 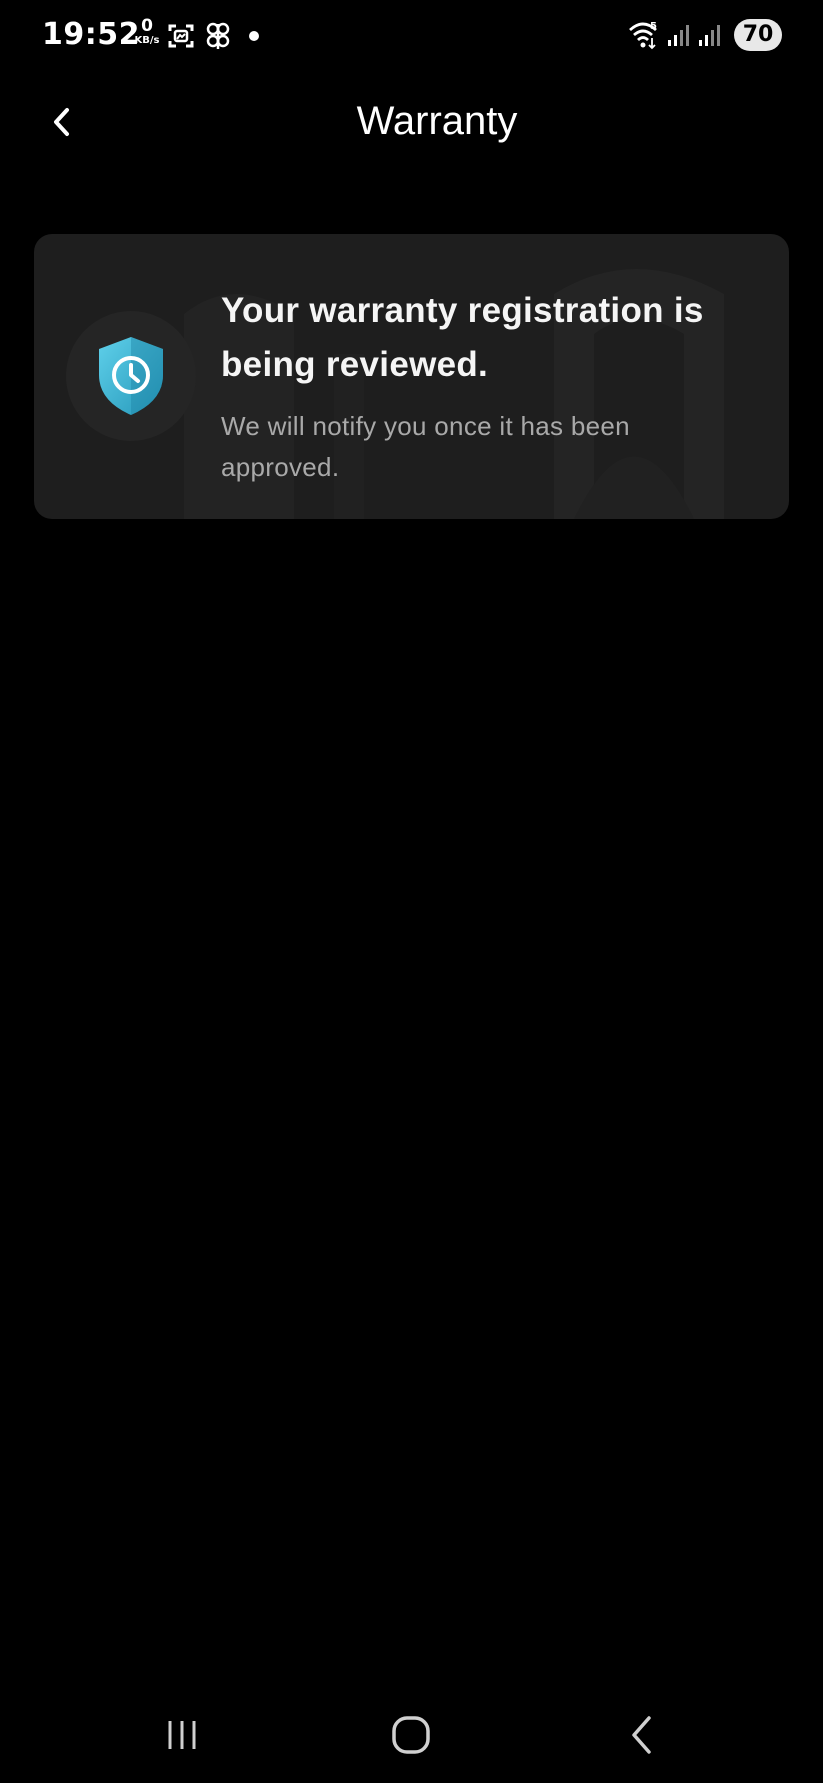 I want to click on shield-clock-icon, so click(x=131, y=376).